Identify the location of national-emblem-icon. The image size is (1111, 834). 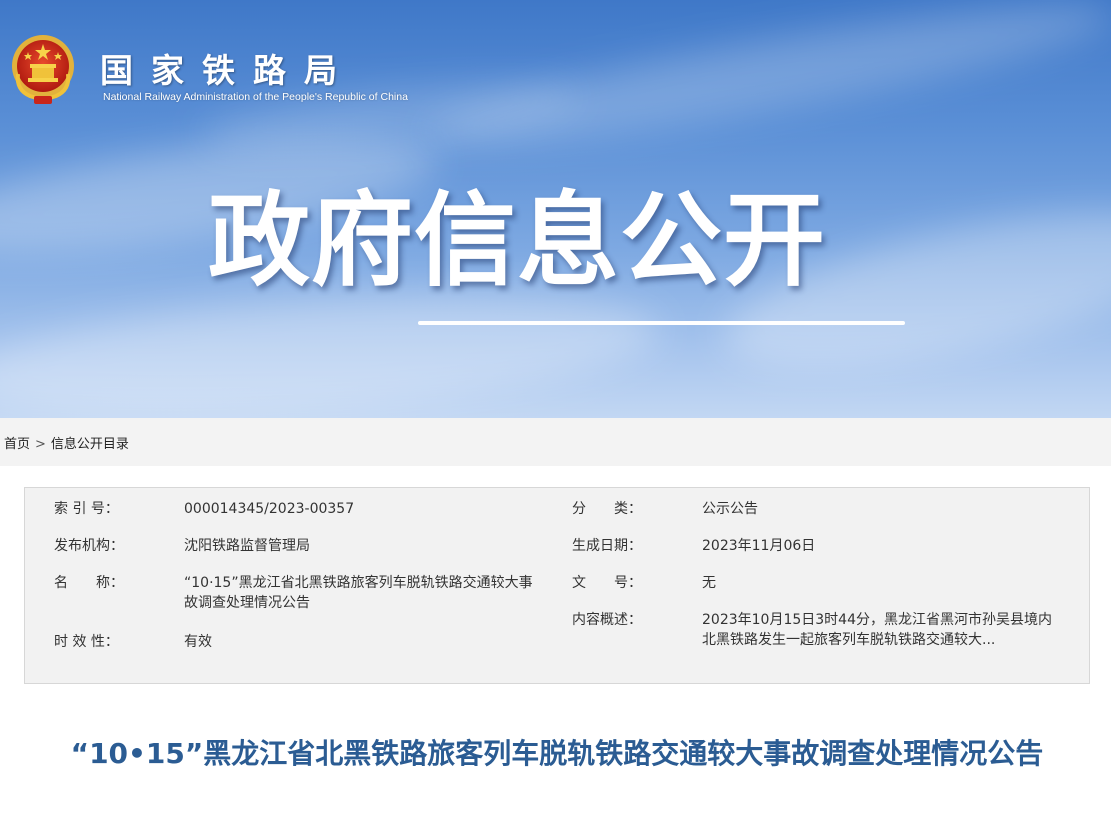
(43, 69).